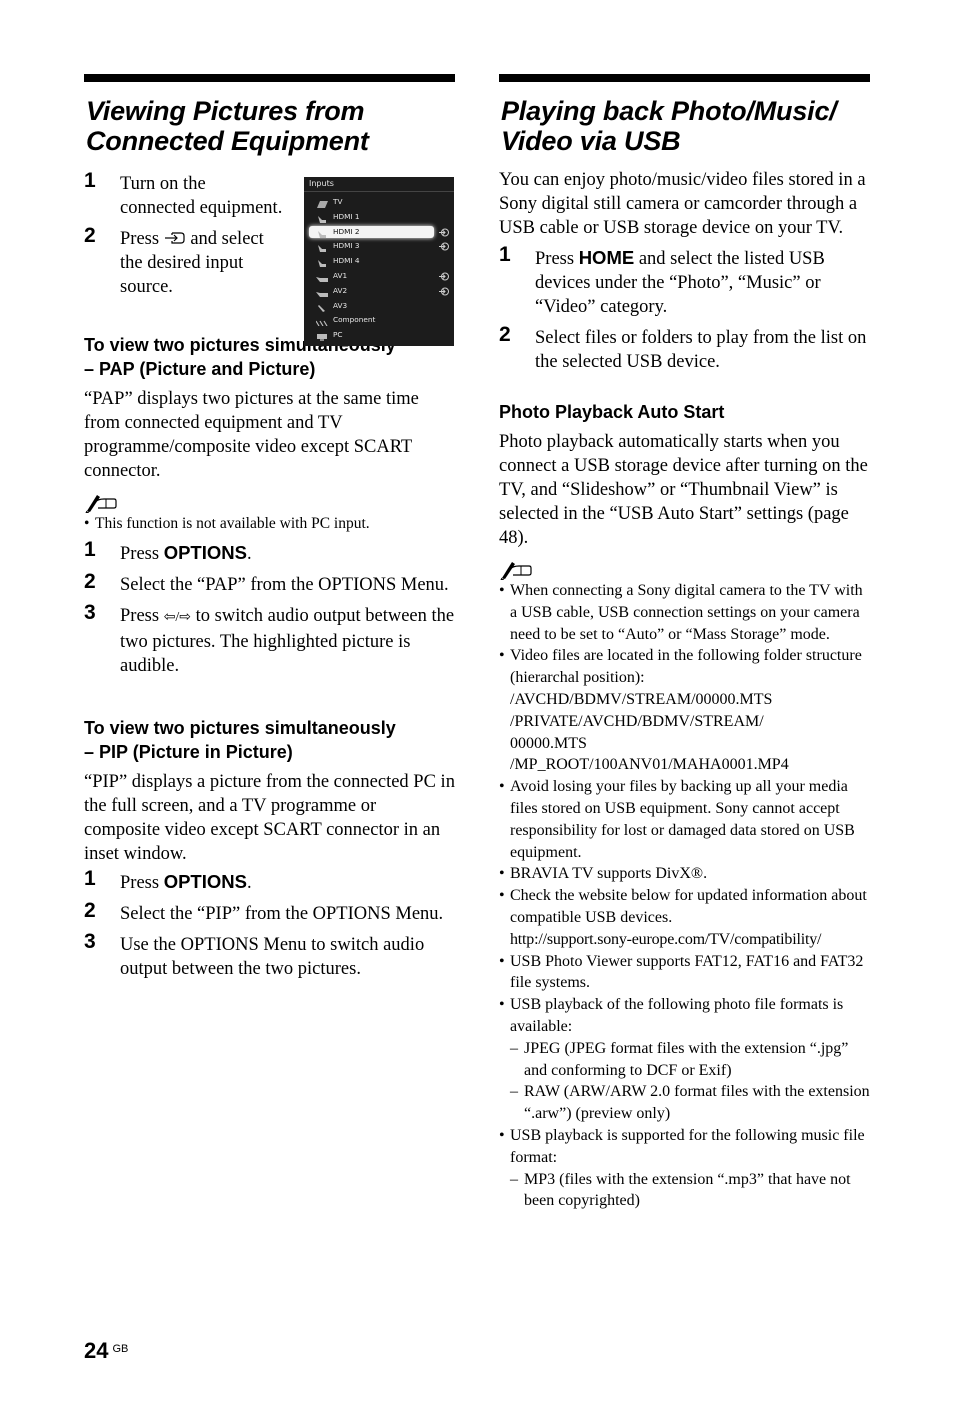 The height and width of the screenshot is (1404, 954). Describe the element at coordinates (612, 412) in the screenshot. I see `auto-start-heading: Photo Playback Auto Start` at that location.